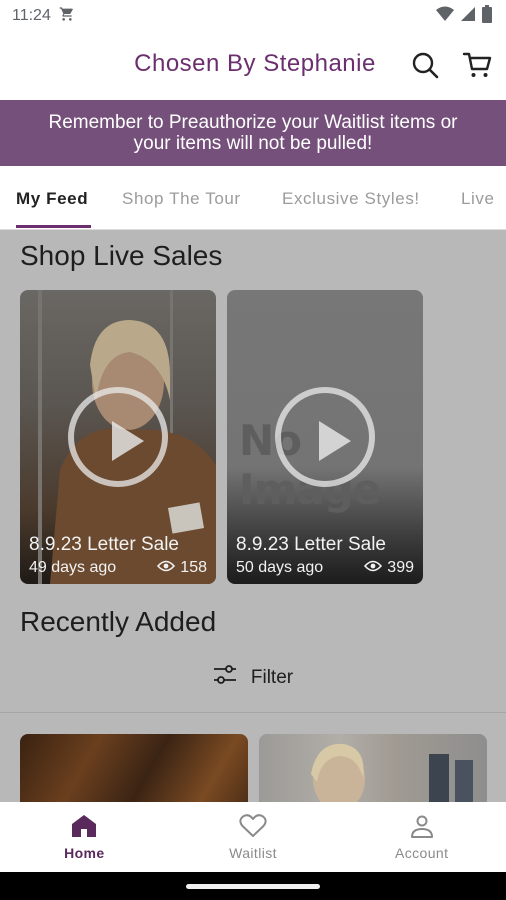 The image size is (506, 900). I want to click on card-age: 49 days ago, so click(73, 567).